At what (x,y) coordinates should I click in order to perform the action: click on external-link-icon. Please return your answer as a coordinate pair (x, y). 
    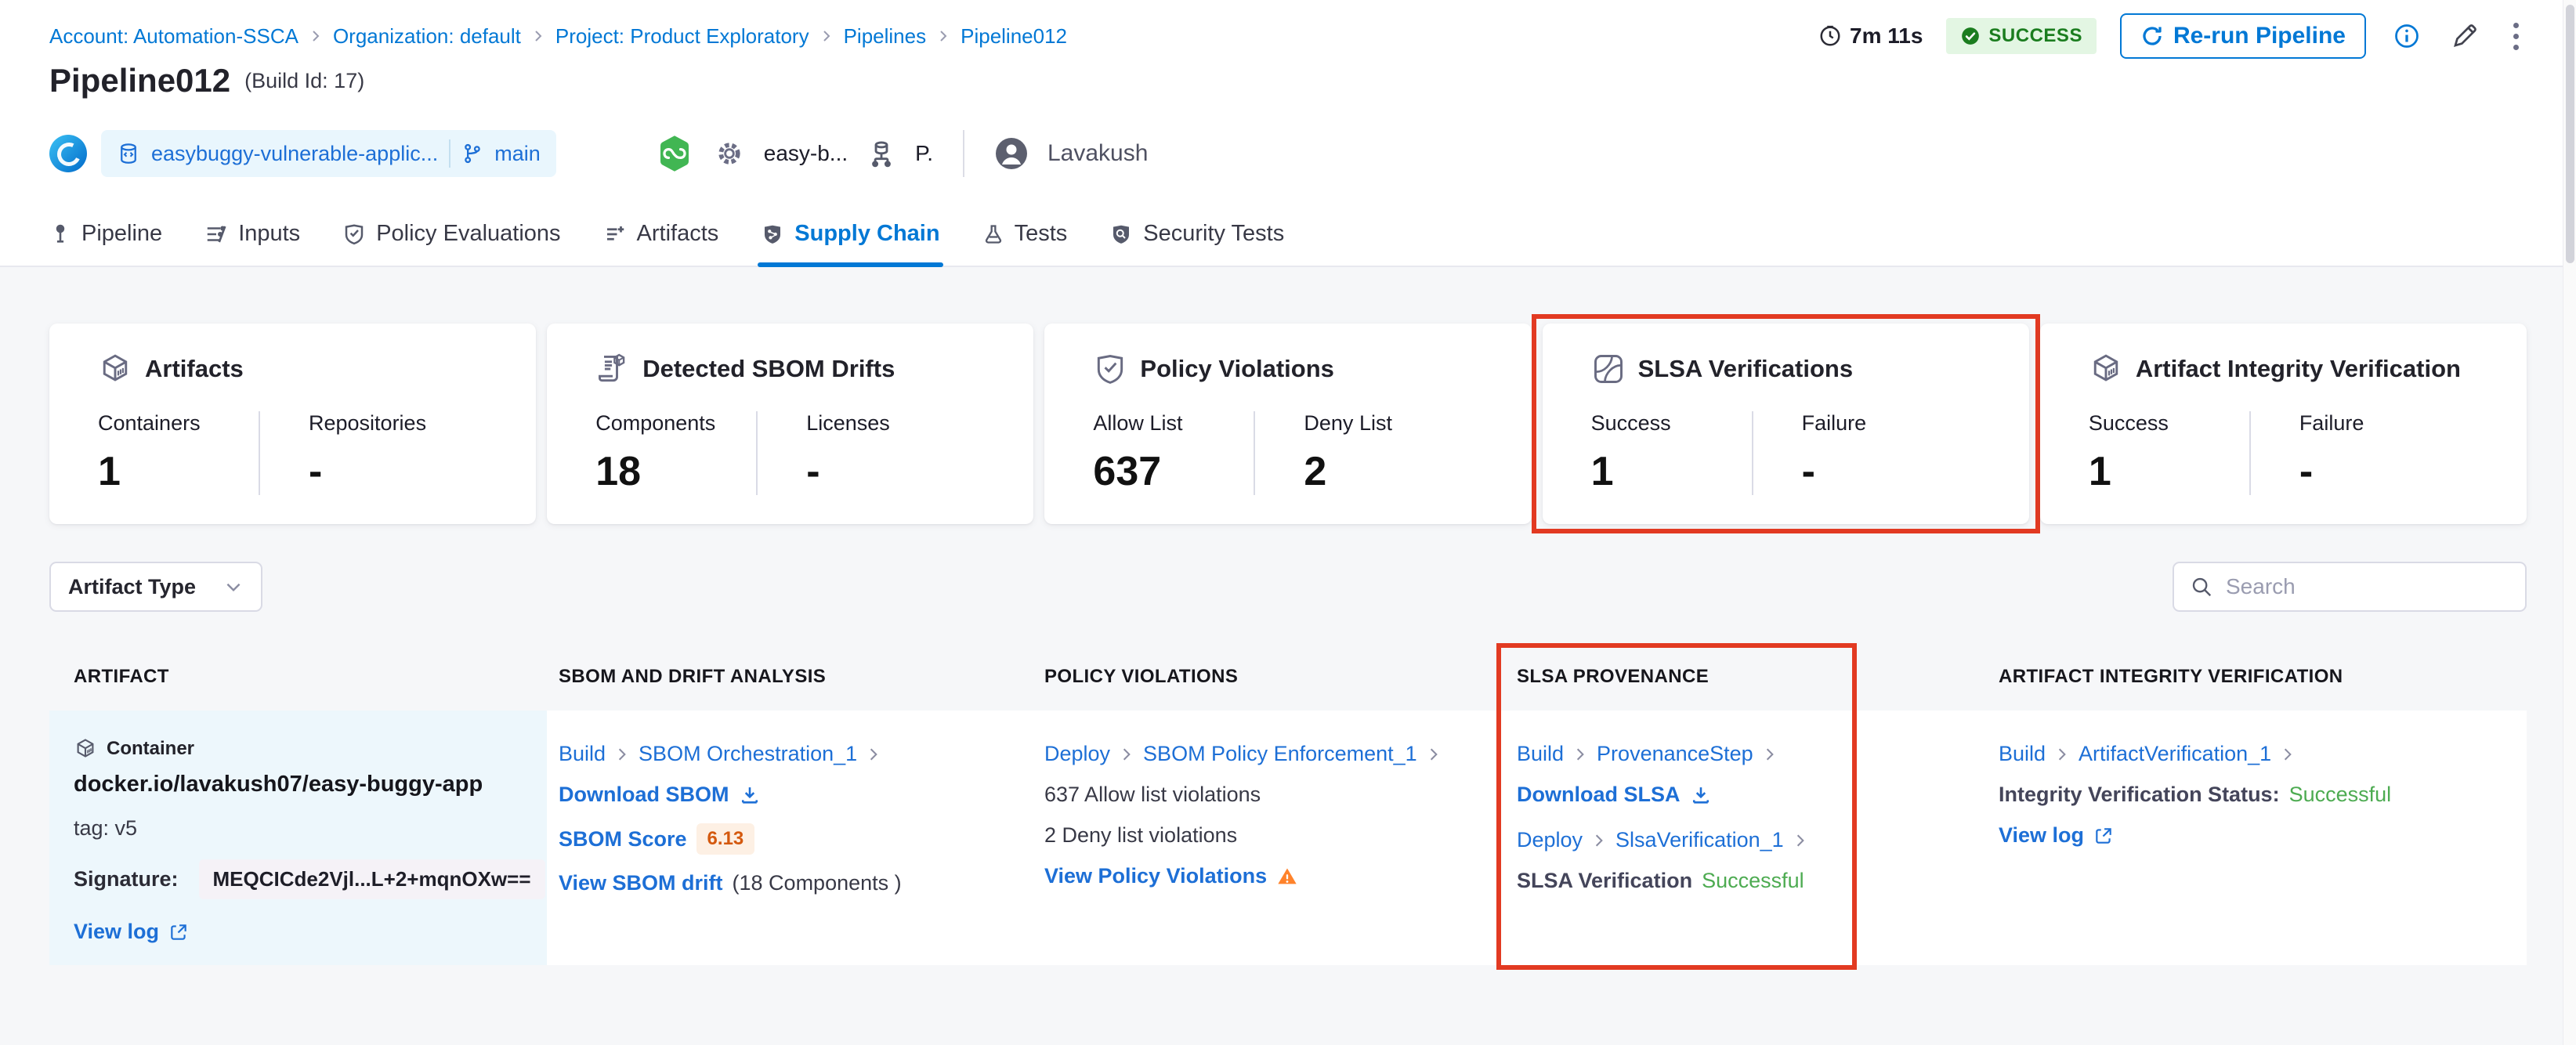
    Looking at the image, I should click on (178, 932).